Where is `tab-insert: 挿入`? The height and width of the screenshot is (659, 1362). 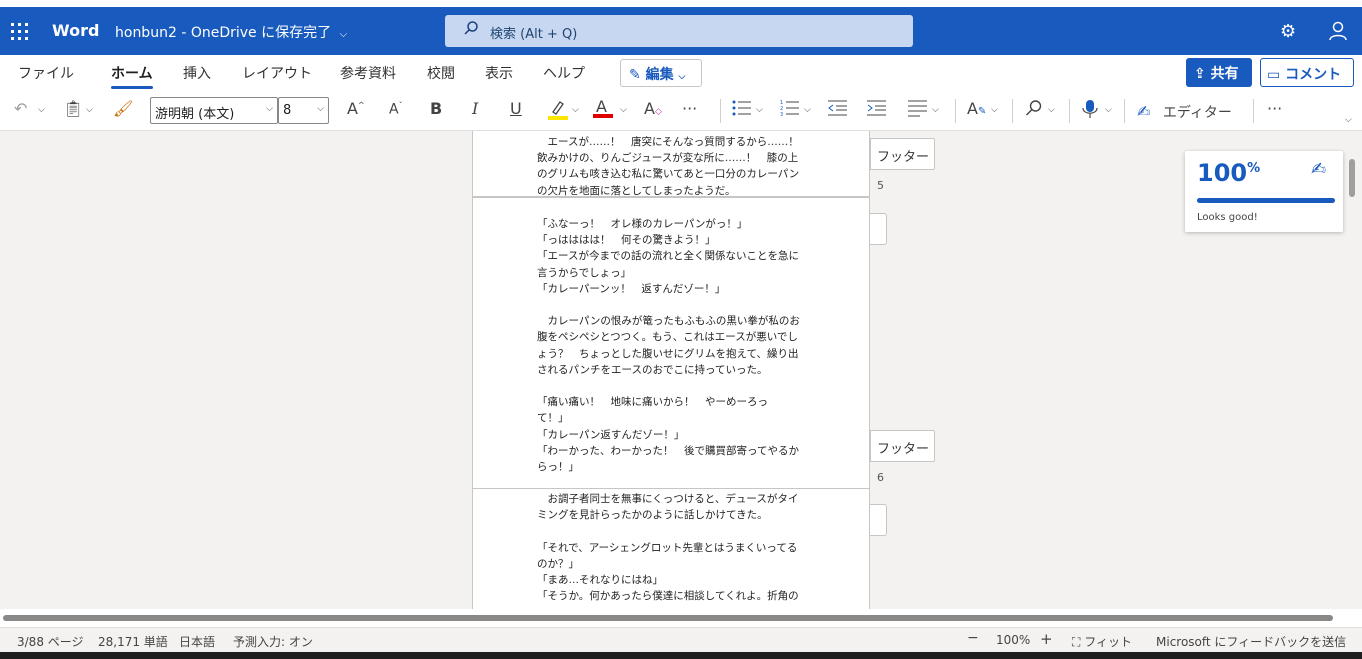
tab-insert: 挿入 is located at coordinates (197, 73).